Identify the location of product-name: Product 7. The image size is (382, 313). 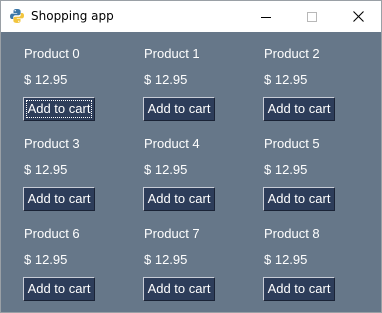
(172, 233).